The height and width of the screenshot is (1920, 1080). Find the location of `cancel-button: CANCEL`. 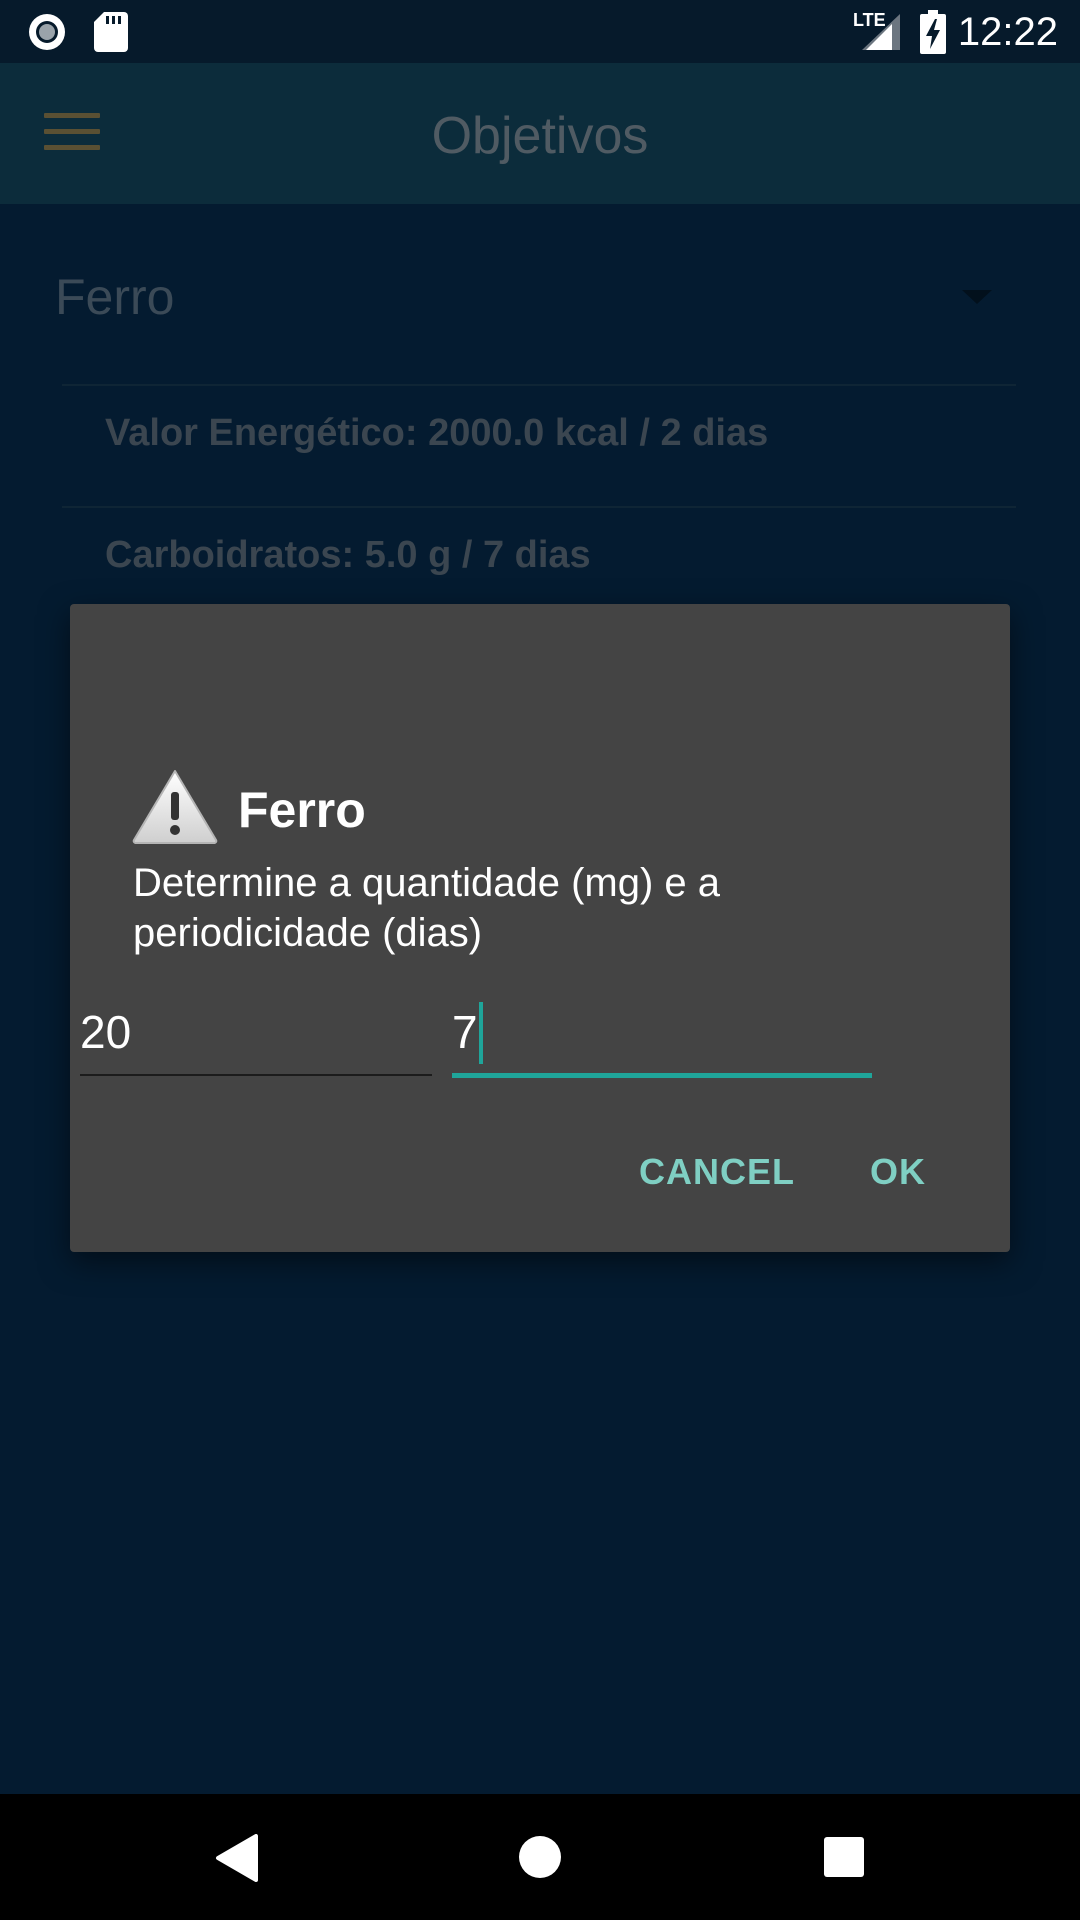

cancel-button: CANCEL is located at coordinates (717, 1172).